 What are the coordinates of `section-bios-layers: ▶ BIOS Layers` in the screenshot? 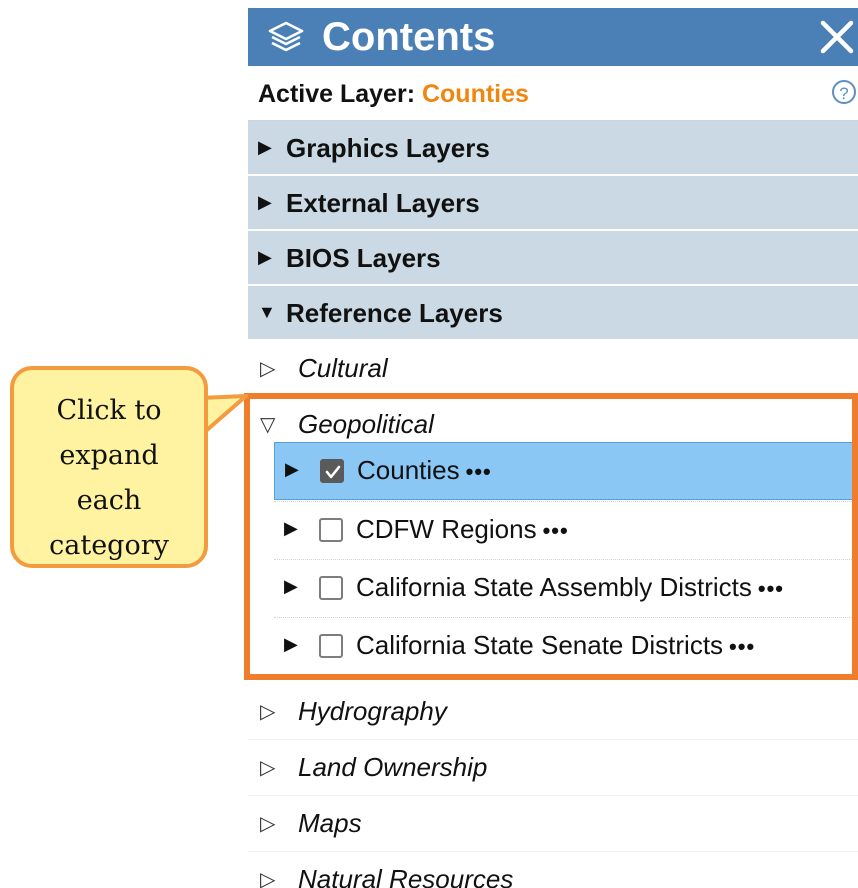 It's located at (553, 258).